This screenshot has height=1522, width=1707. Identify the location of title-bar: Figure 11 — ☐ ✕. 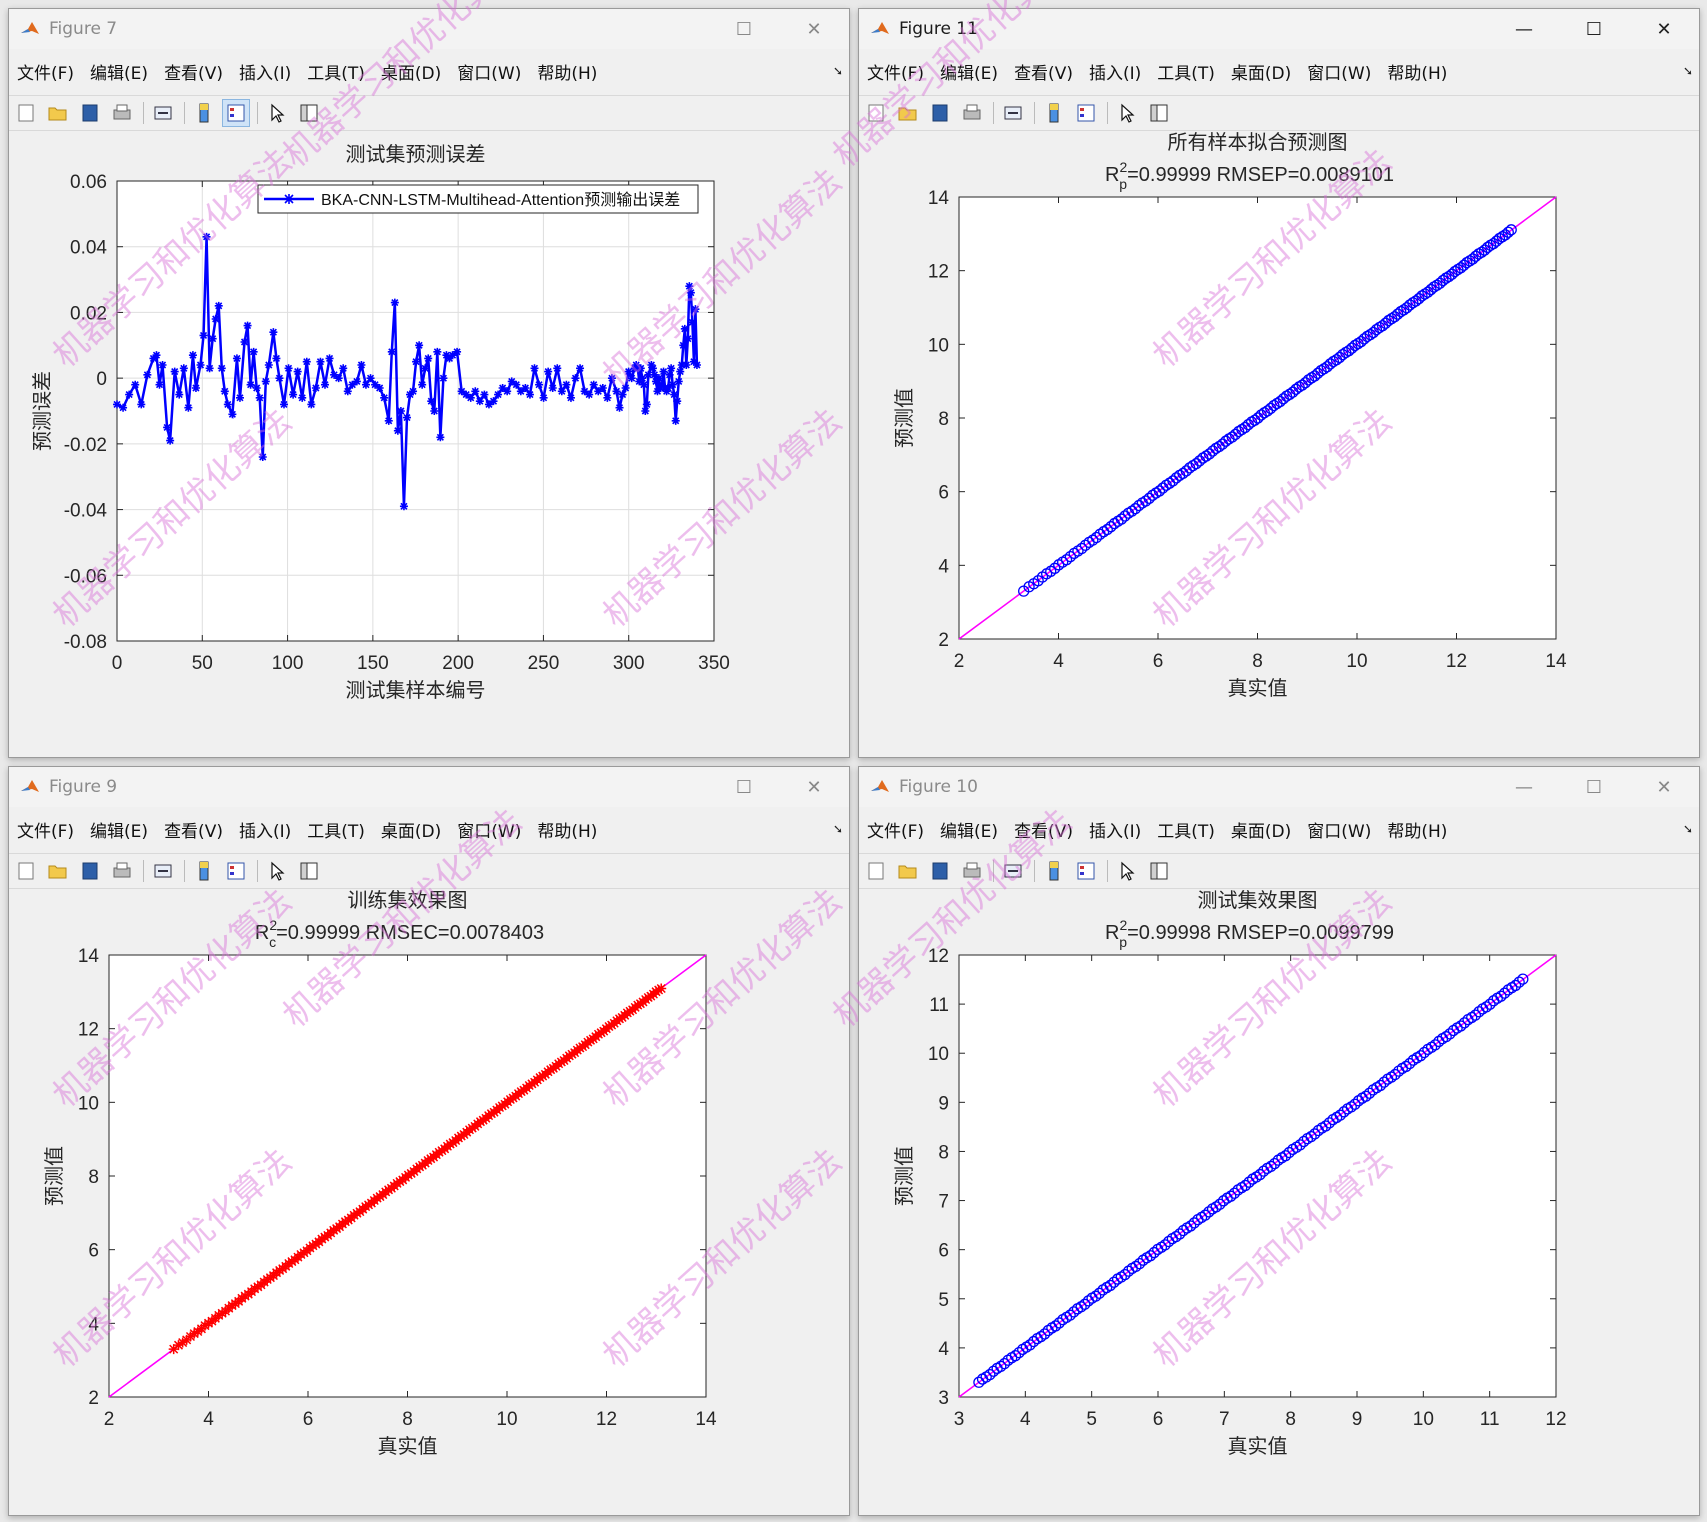
(1279, 29).